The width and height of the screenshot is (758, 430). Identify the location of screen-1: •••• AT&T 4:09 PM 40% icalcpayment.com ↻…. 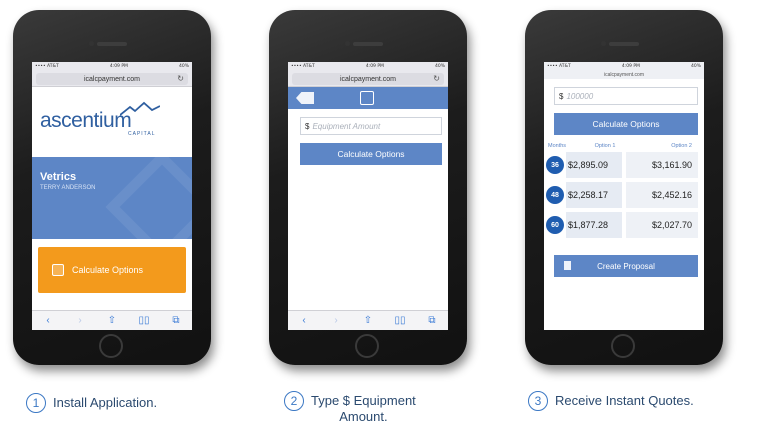
(112, 196).